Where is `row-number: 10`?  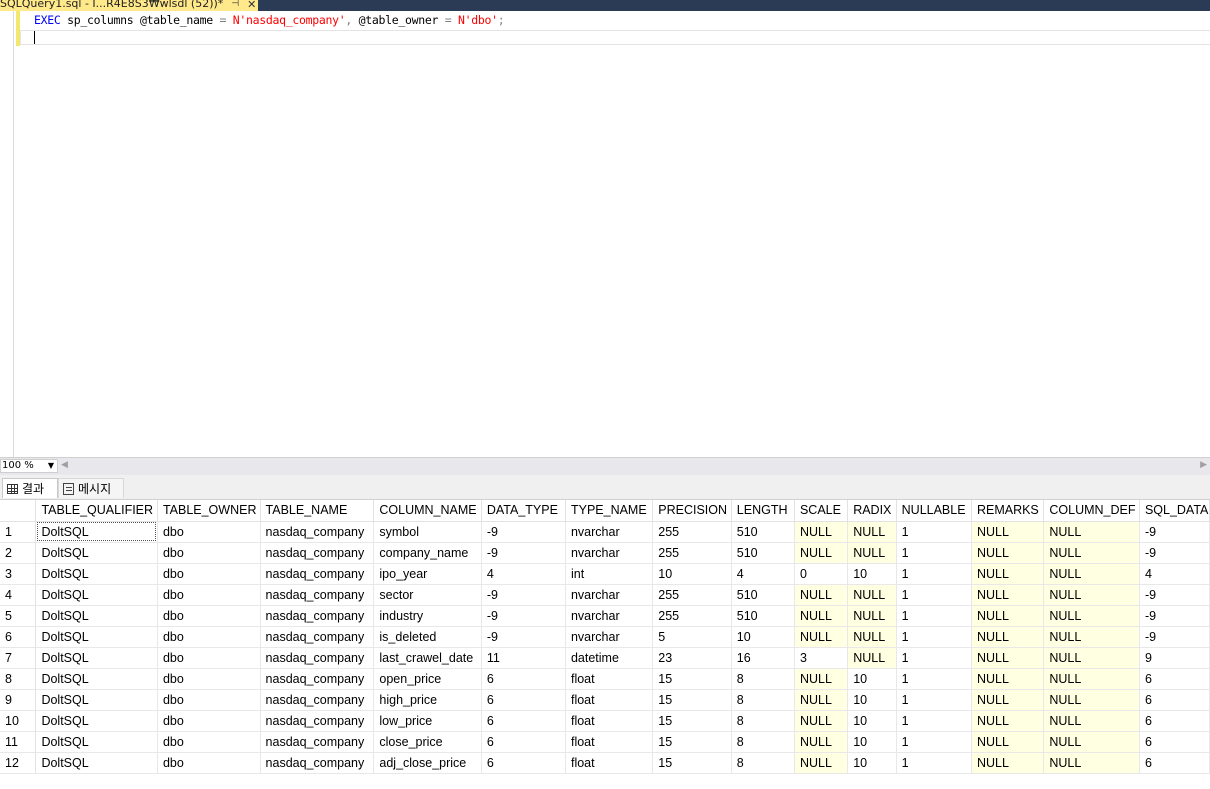
row-number: 10 is located at coordinates (18, 721).